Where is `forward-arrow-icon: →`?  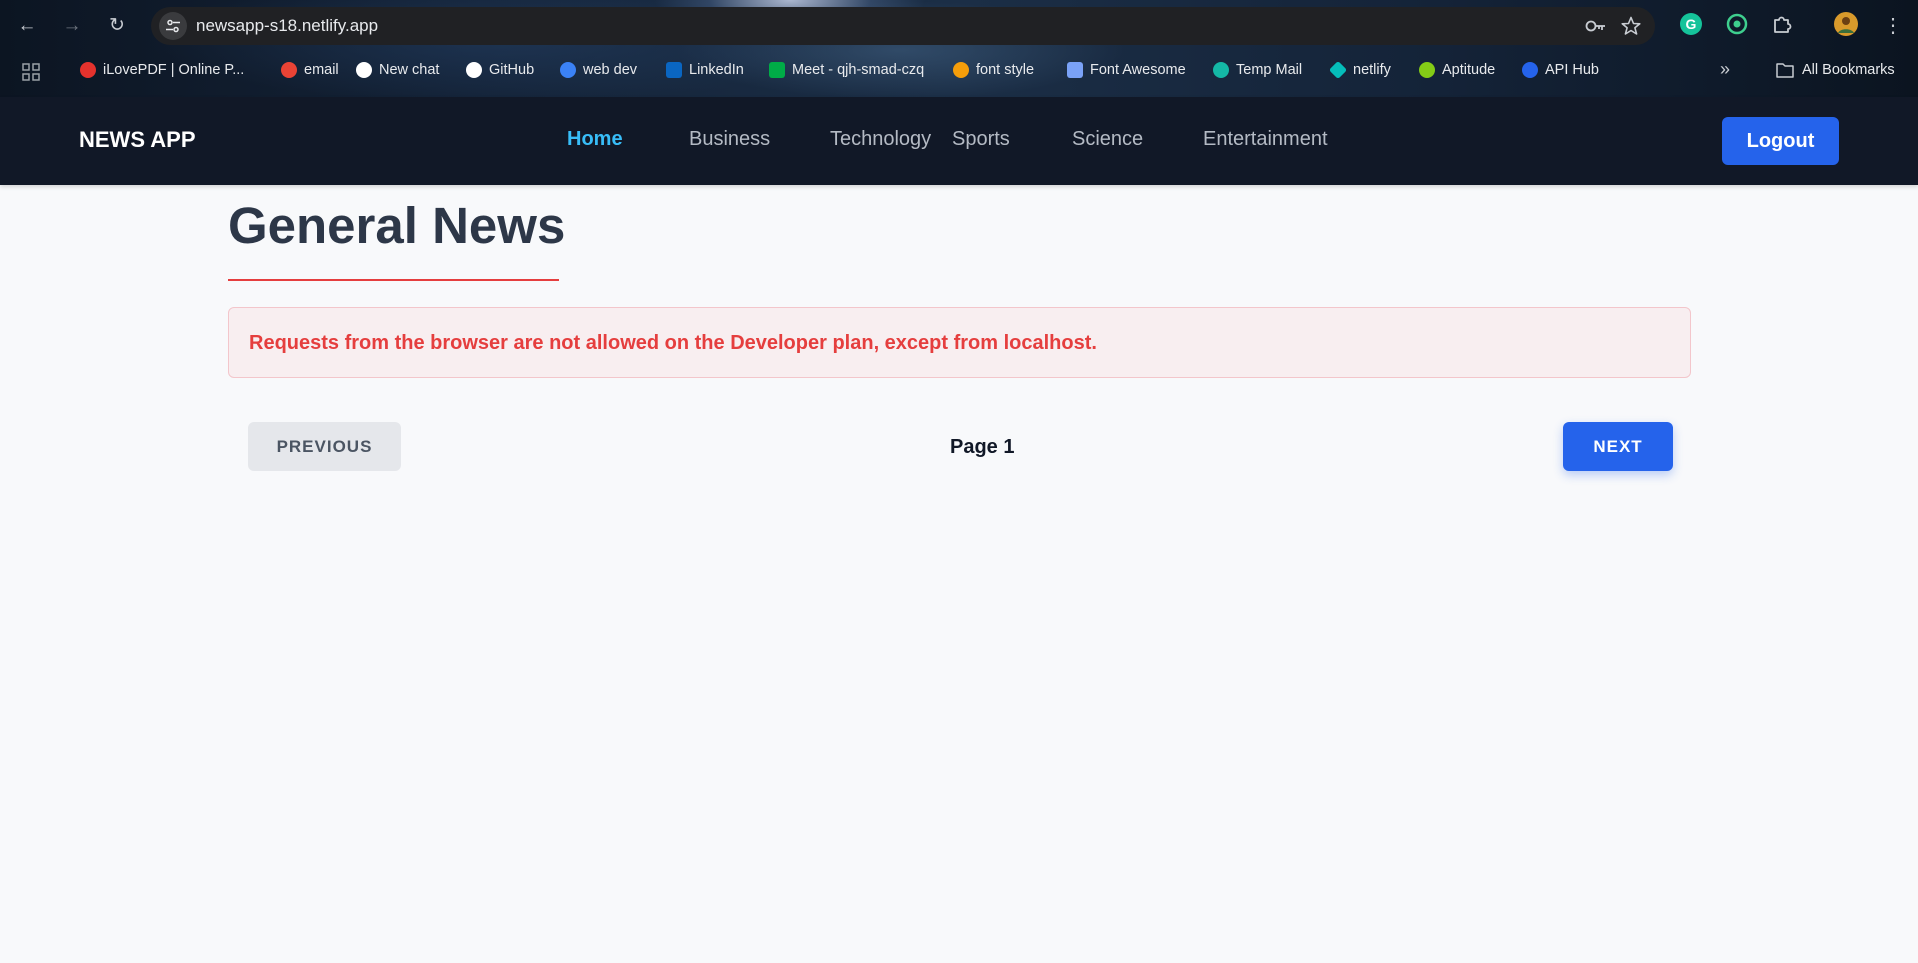
forward-arrow-icon: → is located at coordinates (72, 26).